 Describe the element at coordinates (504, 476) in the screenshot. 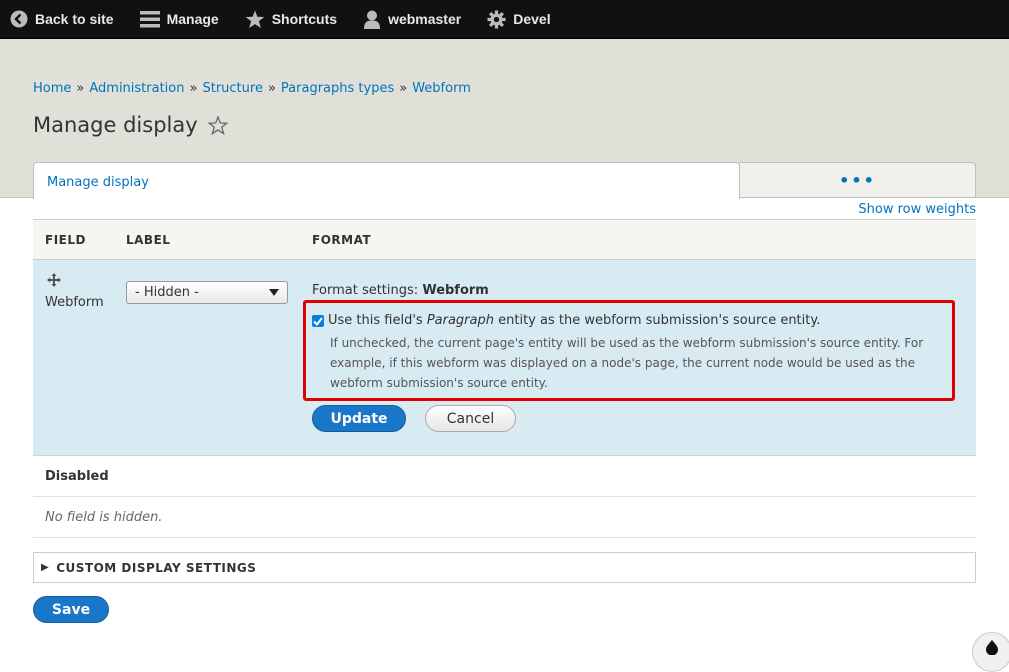

I see `region-title-disabled: Disabled` at that location.